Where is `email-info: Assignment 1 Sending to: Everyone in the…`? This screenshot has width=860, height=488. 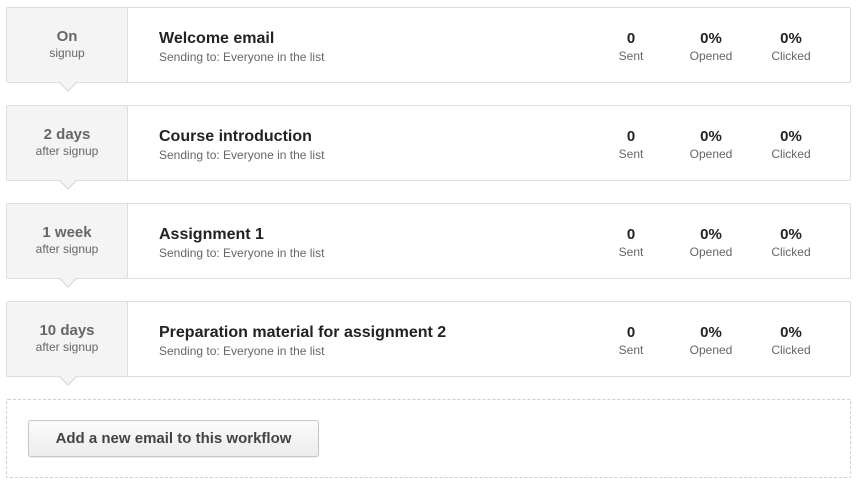 email-info: Assignment 1 Sending to: Everyone in the… is located at coordinates (241, 243).